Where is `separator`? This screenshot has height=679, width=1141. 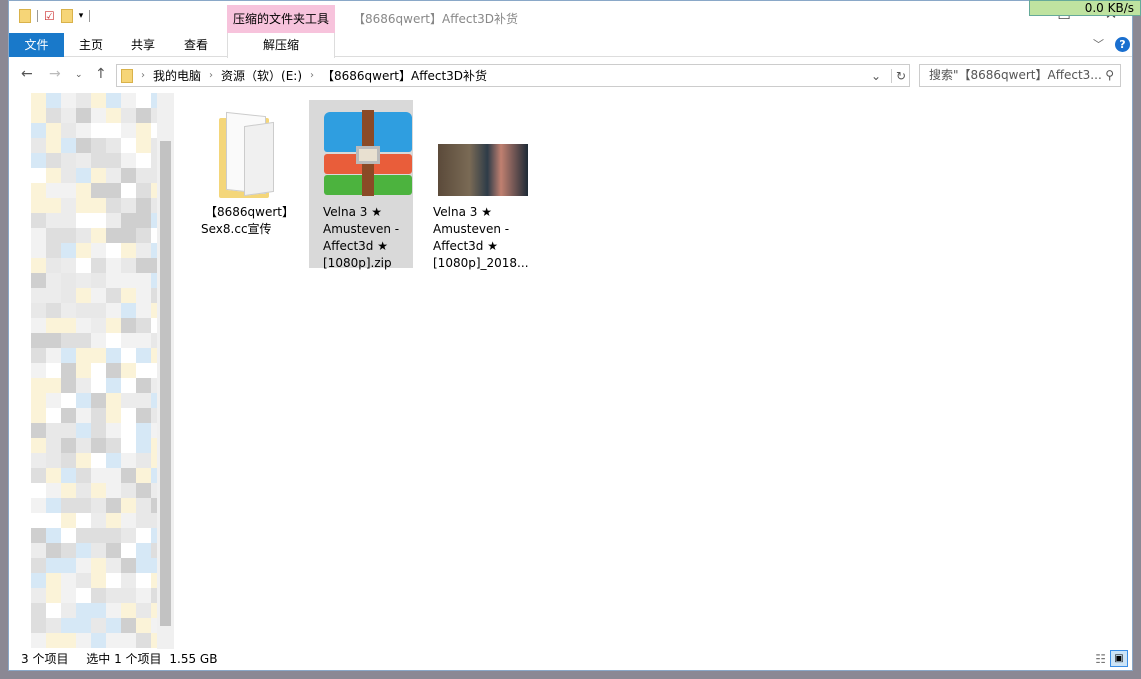
separator is located at coordinates (90, 16).